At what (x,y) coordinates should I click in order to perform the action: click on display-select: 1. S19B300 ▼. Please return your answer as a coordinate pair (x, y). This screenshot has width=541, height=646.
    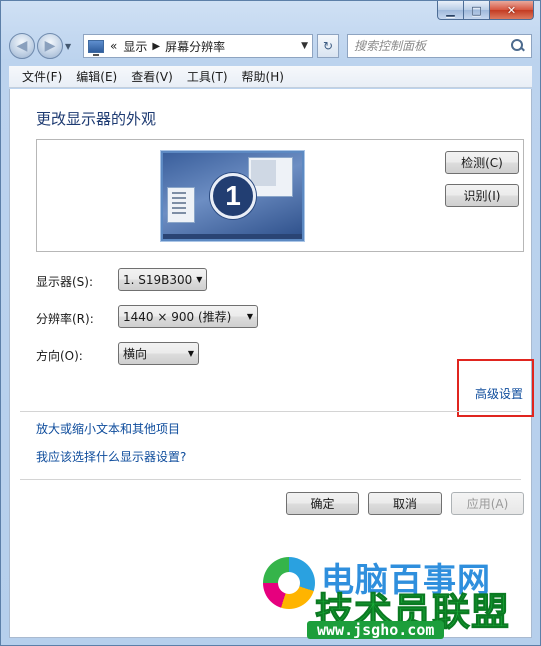
    Looking at the image, I should click on (162, 279).